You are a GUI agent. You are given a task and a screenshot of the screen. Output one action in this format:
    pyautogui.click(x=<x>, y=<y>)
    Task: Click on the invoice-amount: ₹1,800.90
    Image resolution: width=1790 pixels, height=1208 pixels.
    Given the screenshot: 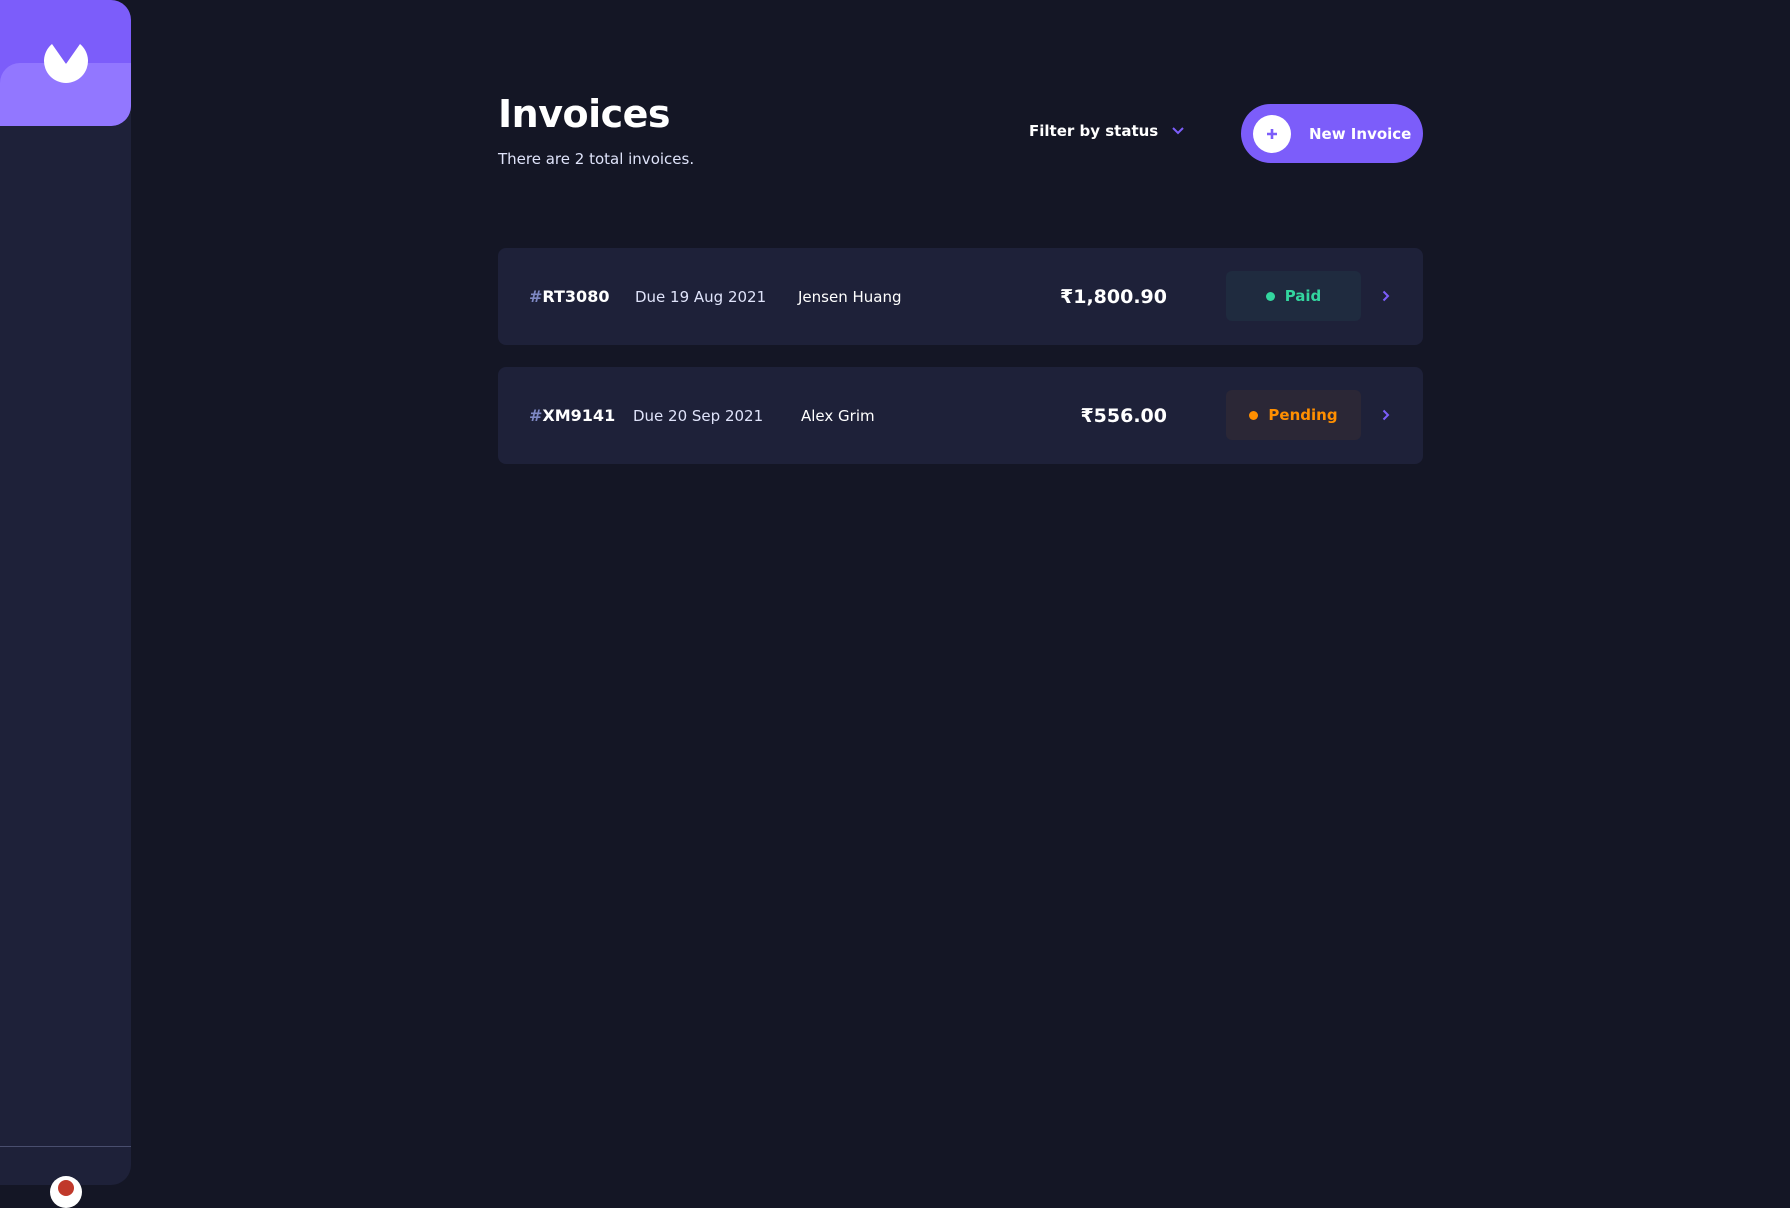 What is the action you would take?
    pyautogui.click(x=1113, y=296)
    